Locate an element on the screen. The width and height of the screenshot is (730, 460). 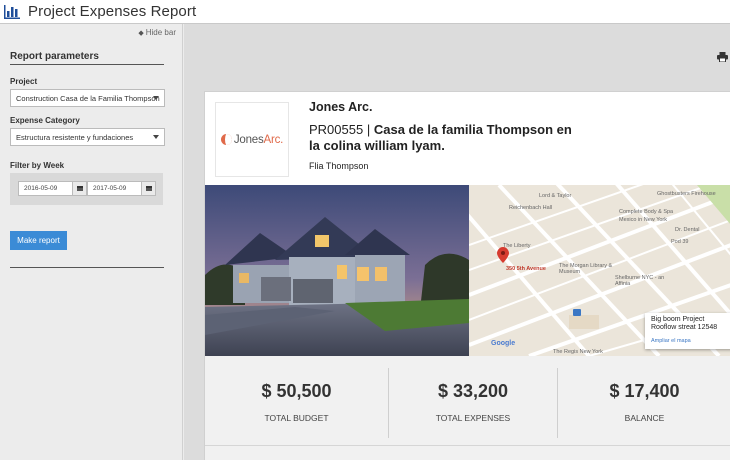
project-code: PR00555 is located at coordinates (336, 129).